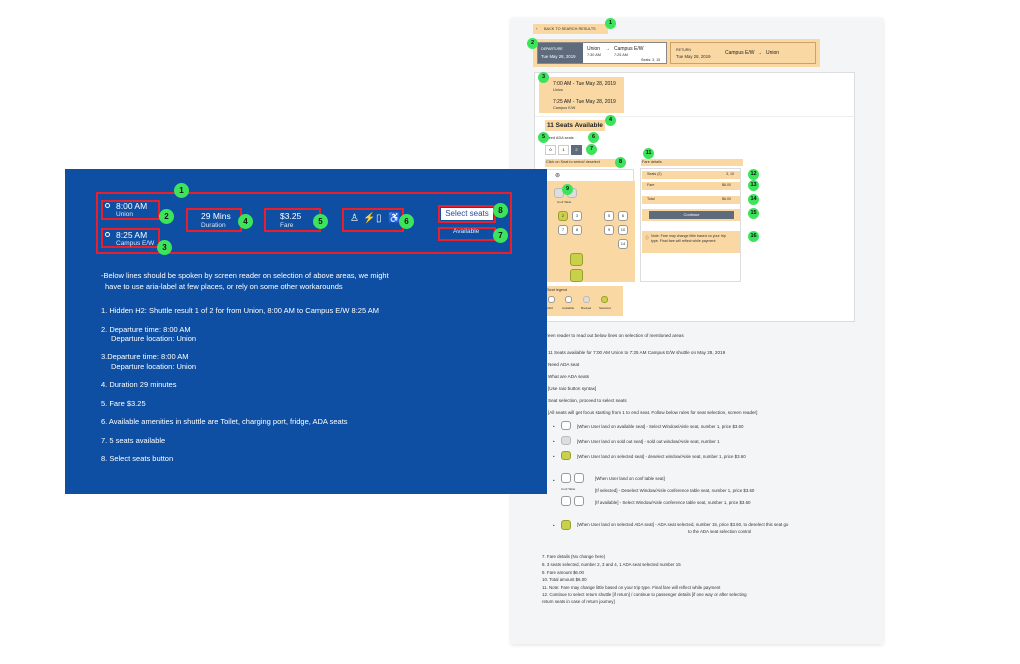 Image resolution: width=1020 pixels, height=664 pixels. Describe the element at coordinates (651, 199) in the screenshot. I see `fare-row-label: Total` at that location.